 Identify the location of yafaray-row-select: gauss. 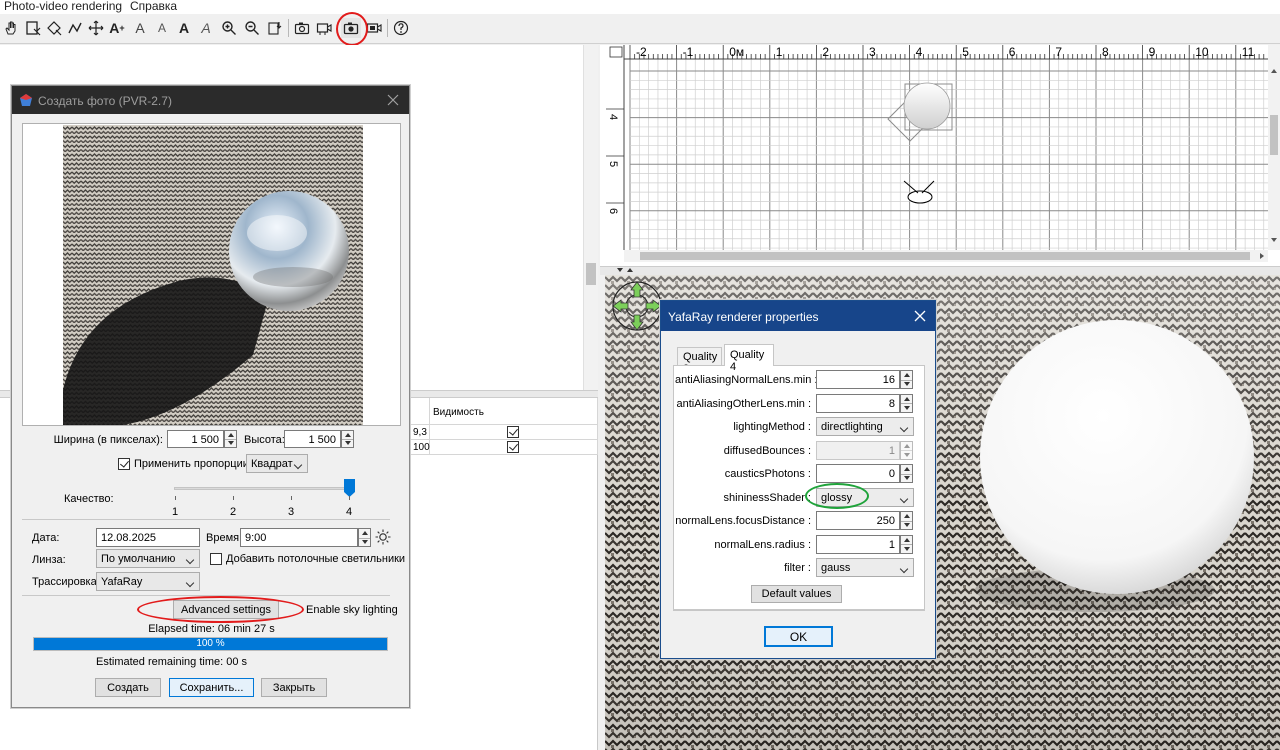
(865, 567).